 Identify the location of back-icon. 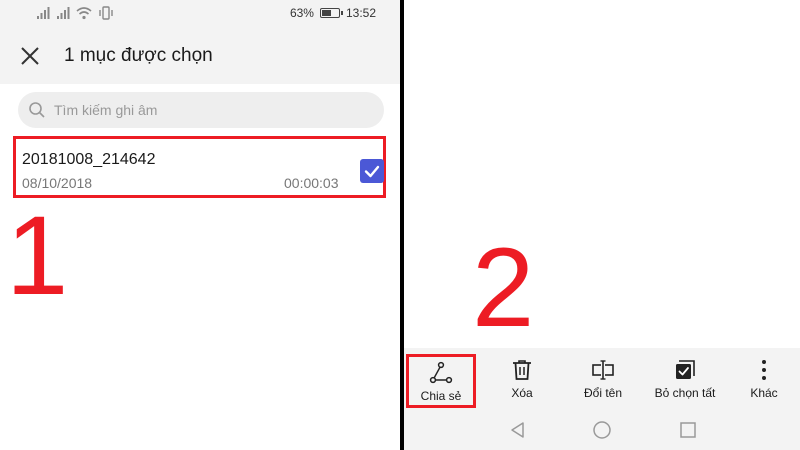
(517, 430).